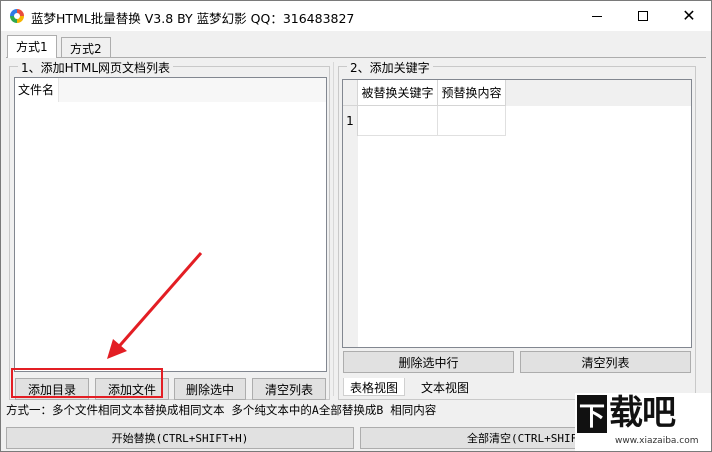  Describe the element at coordinates (657, 441) in the screenshot. I see `watermark-url: www.xiazaiba.com` at that location.